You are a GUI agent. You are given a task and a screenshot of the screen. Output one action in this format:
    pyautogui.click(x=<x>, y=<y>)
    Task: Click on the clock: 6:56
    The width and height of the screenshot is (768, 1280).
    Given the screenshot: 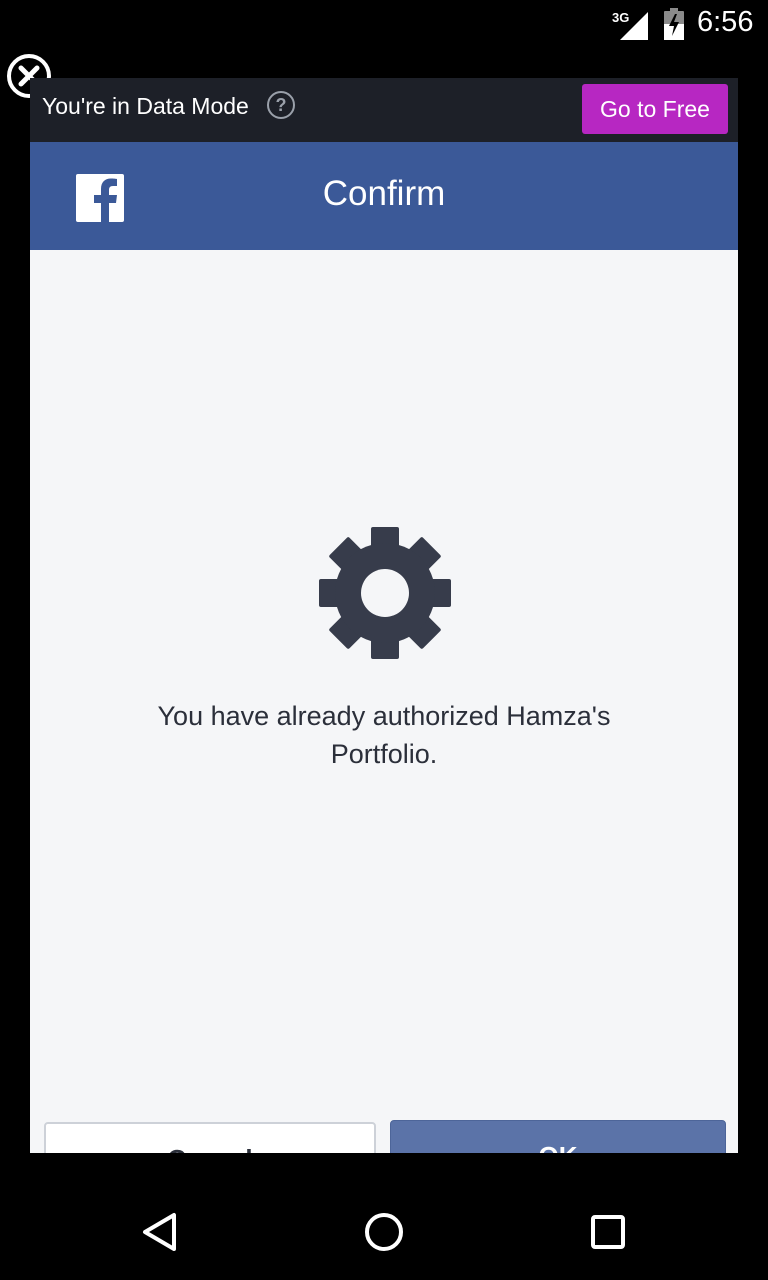 What is the action you would take?
    pyautogui.click(x=725, y=22)
    